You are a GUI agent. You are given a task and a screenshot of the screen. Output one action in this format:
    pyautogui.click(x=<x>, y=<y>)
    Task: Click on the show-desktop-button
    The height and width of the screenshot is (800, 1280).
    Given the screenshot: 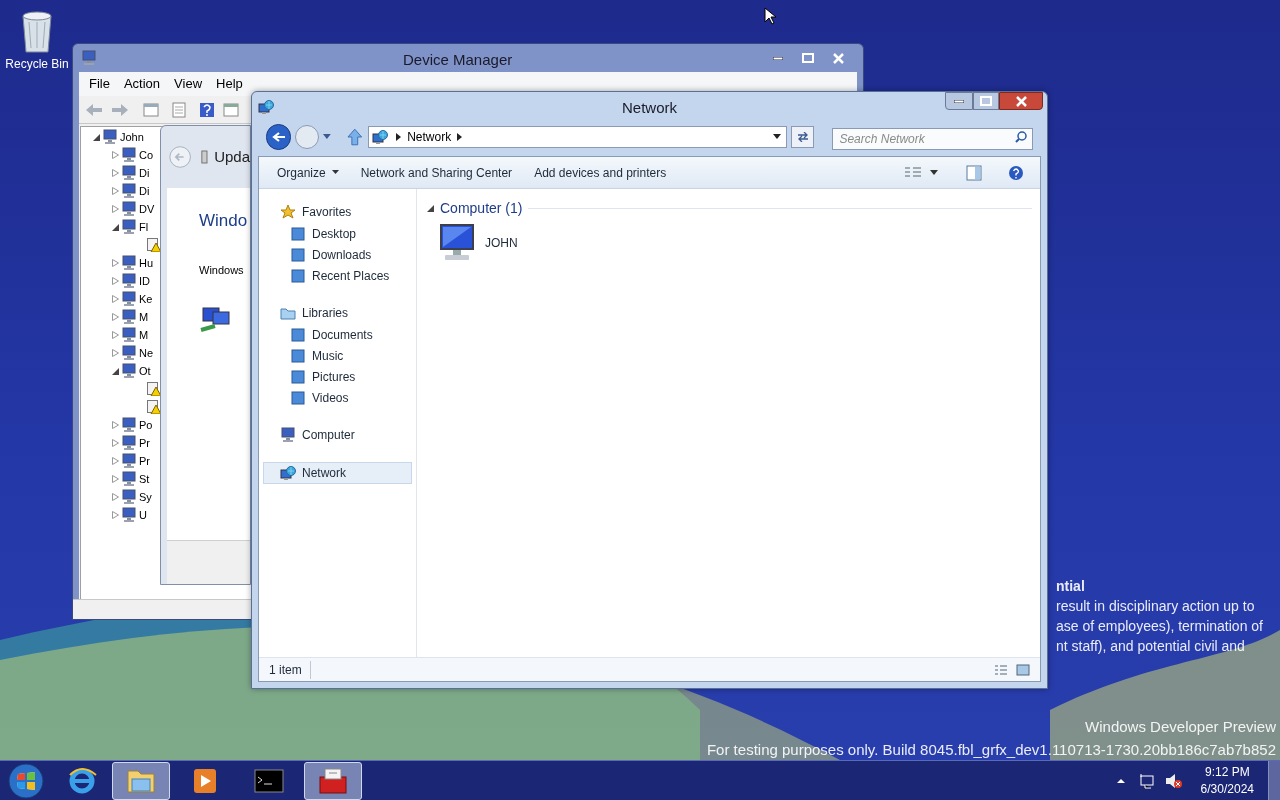 What is the action you would take?
    pyautogui.click(x=1274, y=780)
    